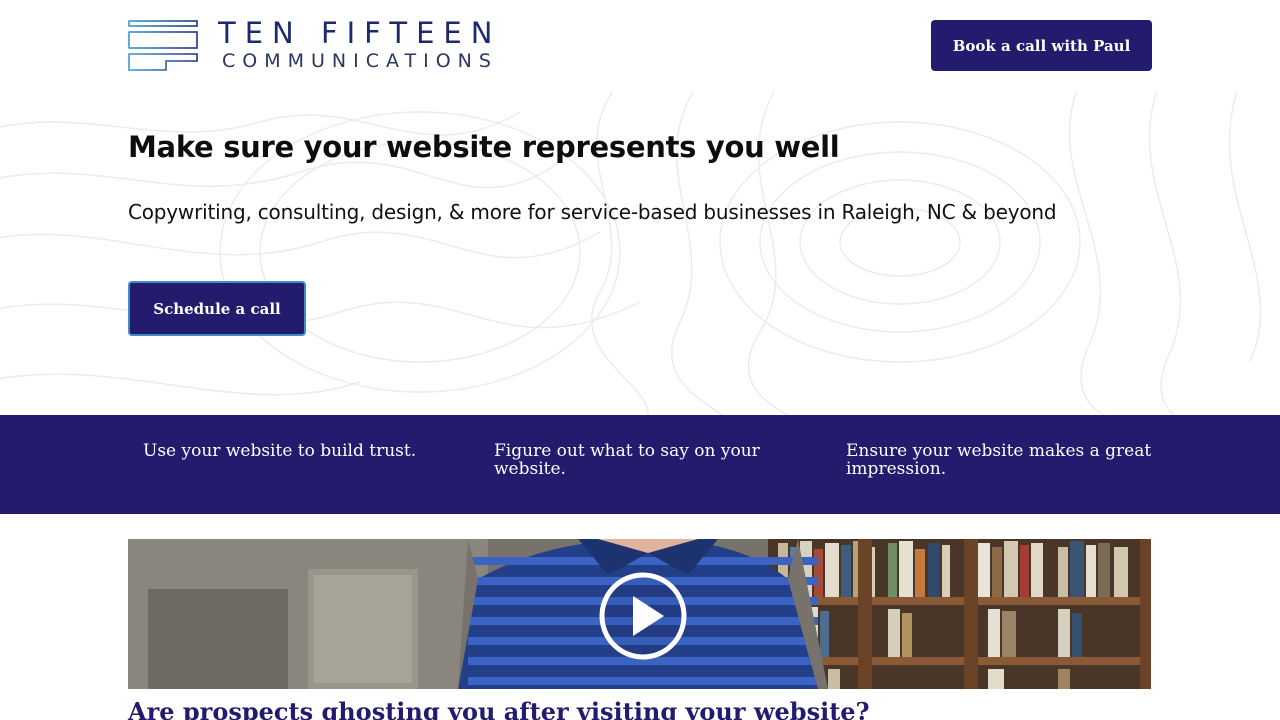 This screenshot has height=720, width=1280. What do you see at coordinates (280, 451) in the screenshot?
I see `value-item-trust: Use your website to build trust.` at bounding box center [280, 451].